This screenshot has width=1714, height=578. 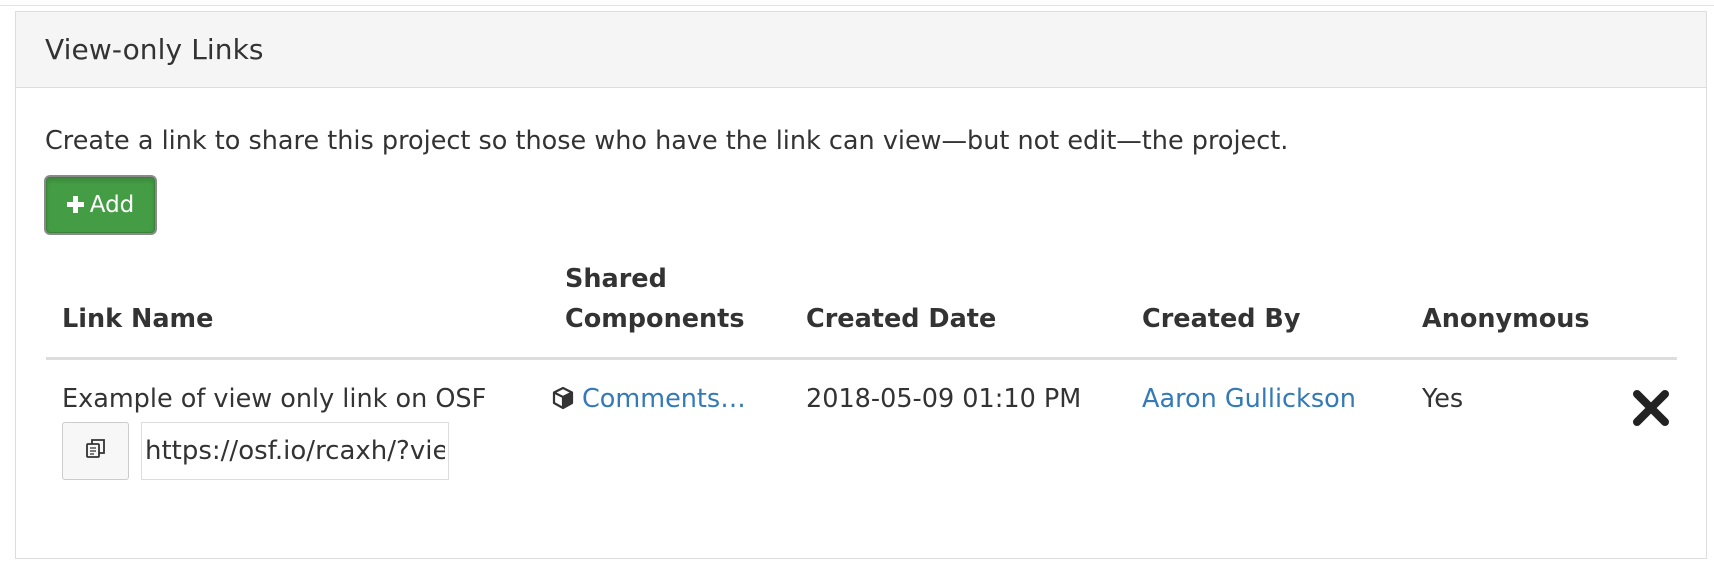 I want to click on cube-icon, so click(x=563, y=402).